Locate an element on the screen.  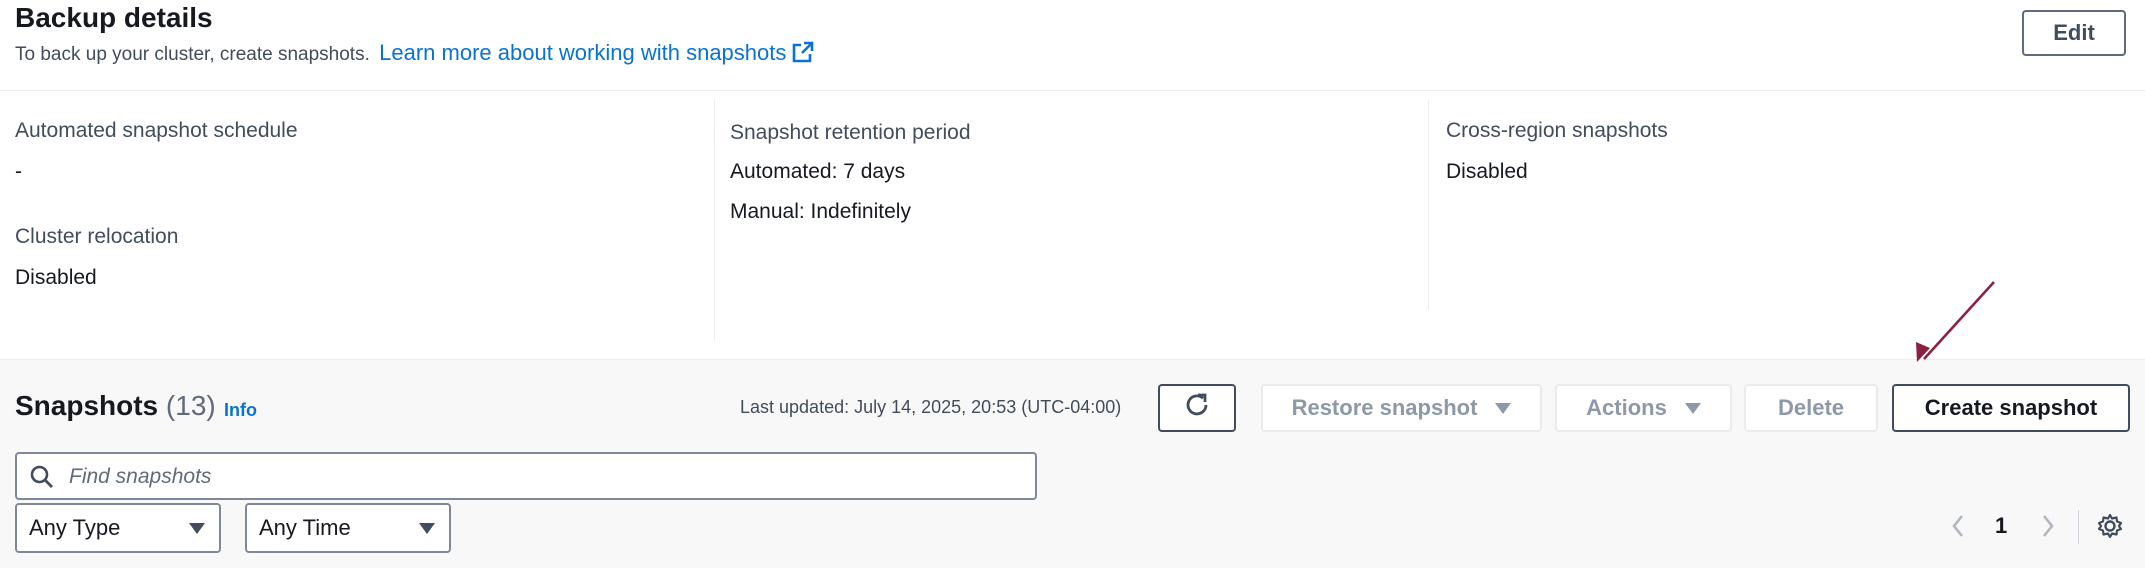
refresh-button is located at coordinates (1197, 408).